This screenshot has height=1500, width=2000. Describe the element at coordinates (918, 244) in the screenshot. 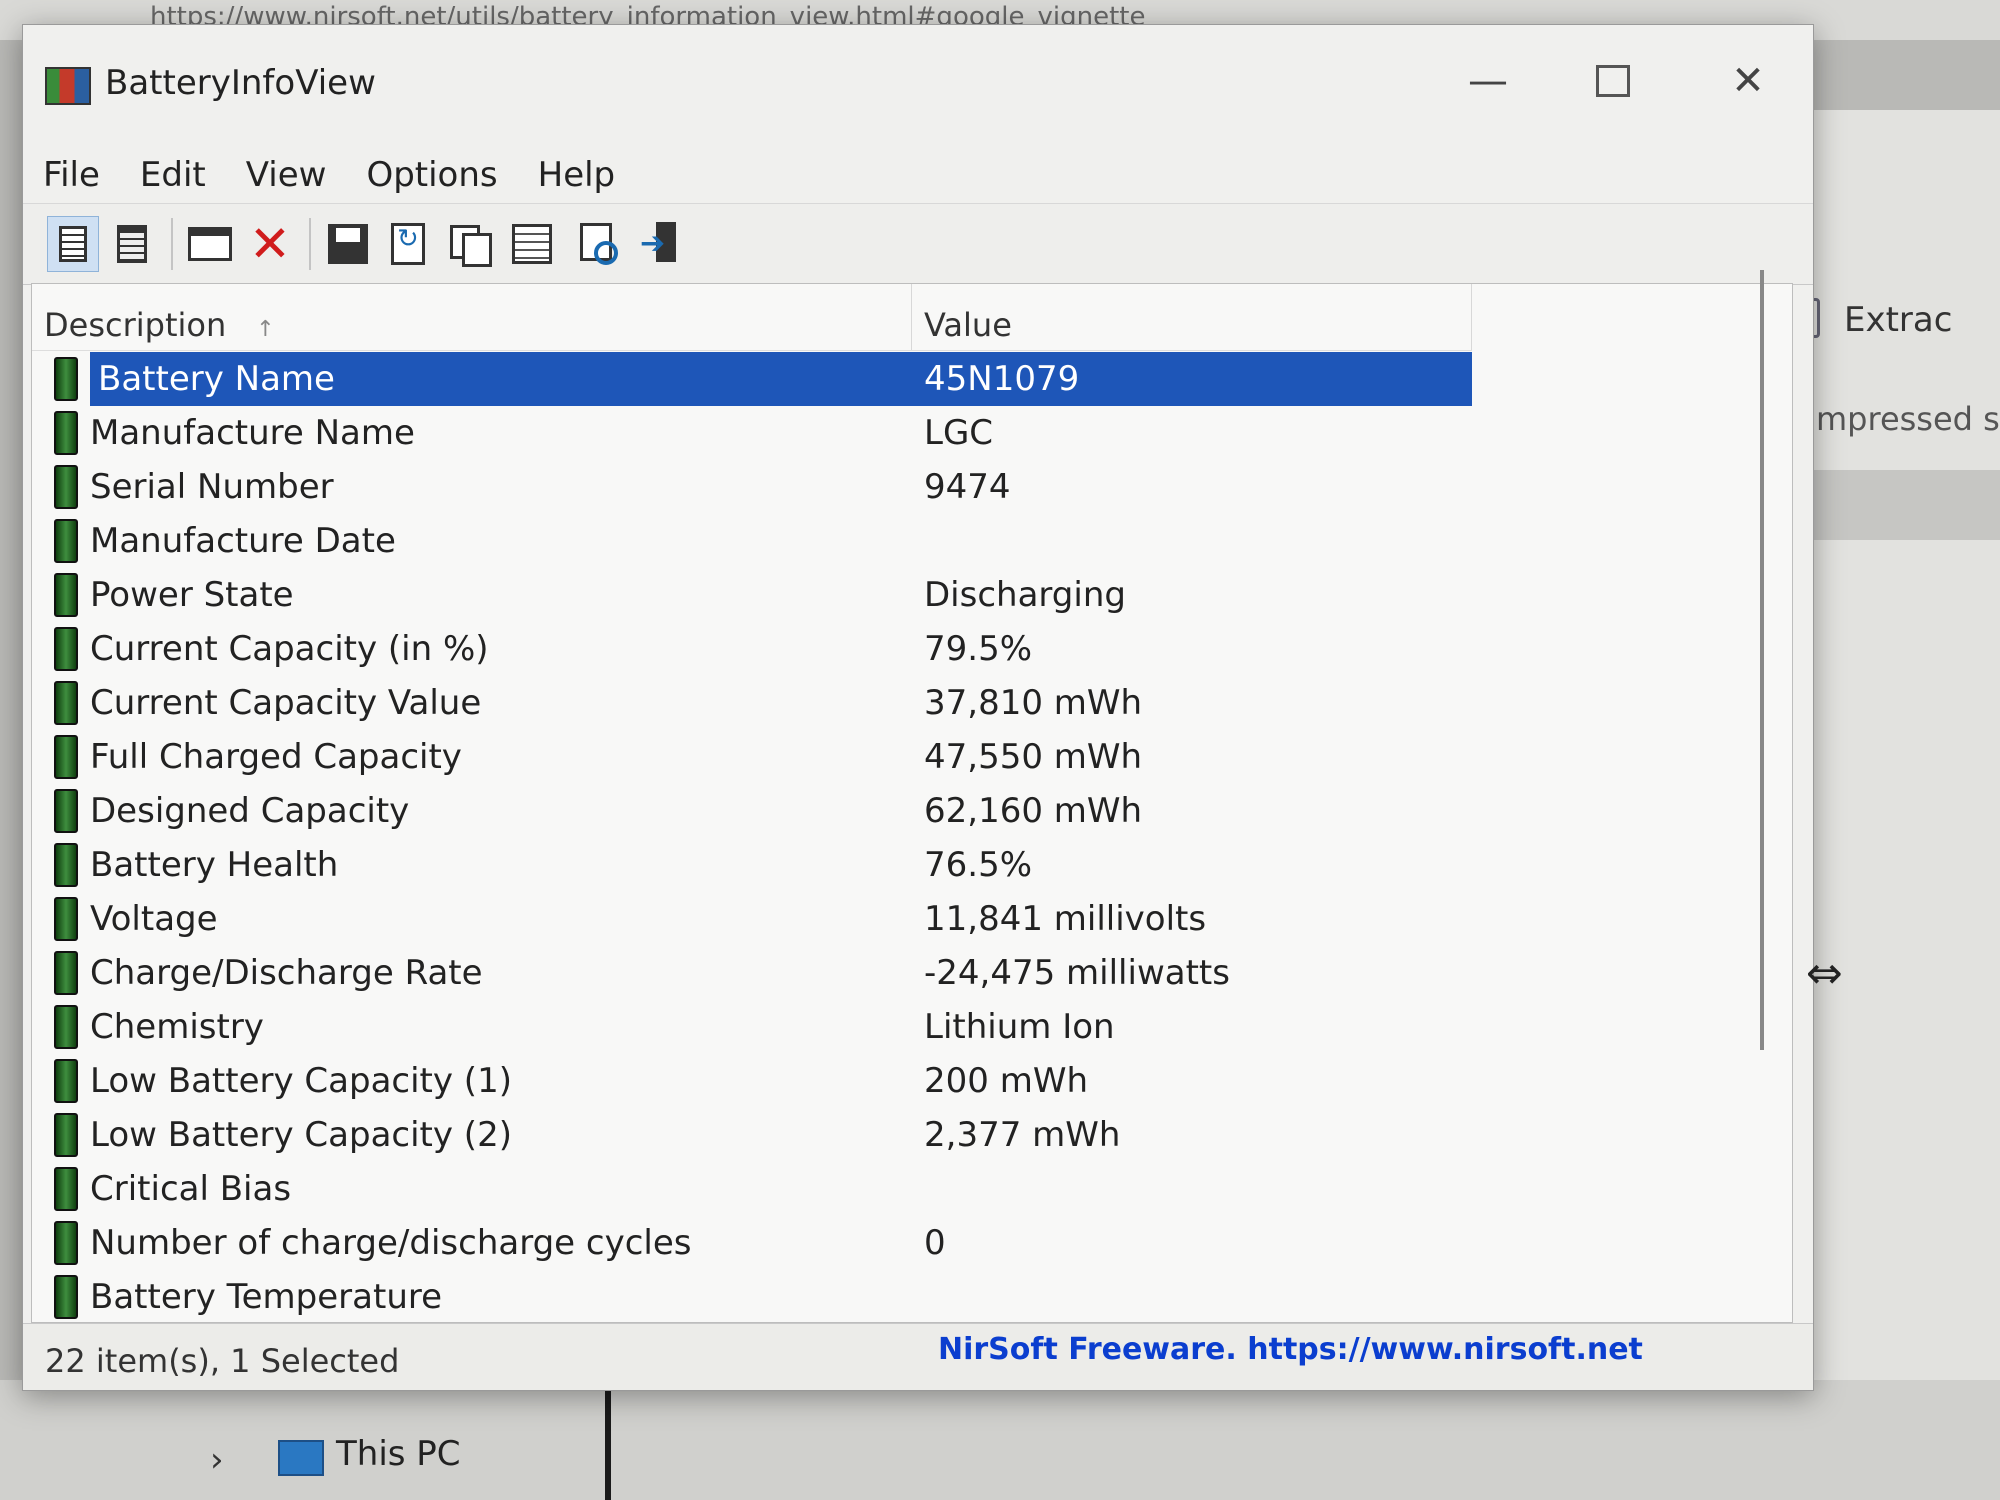

I see `toolbar: ✕` at that location.